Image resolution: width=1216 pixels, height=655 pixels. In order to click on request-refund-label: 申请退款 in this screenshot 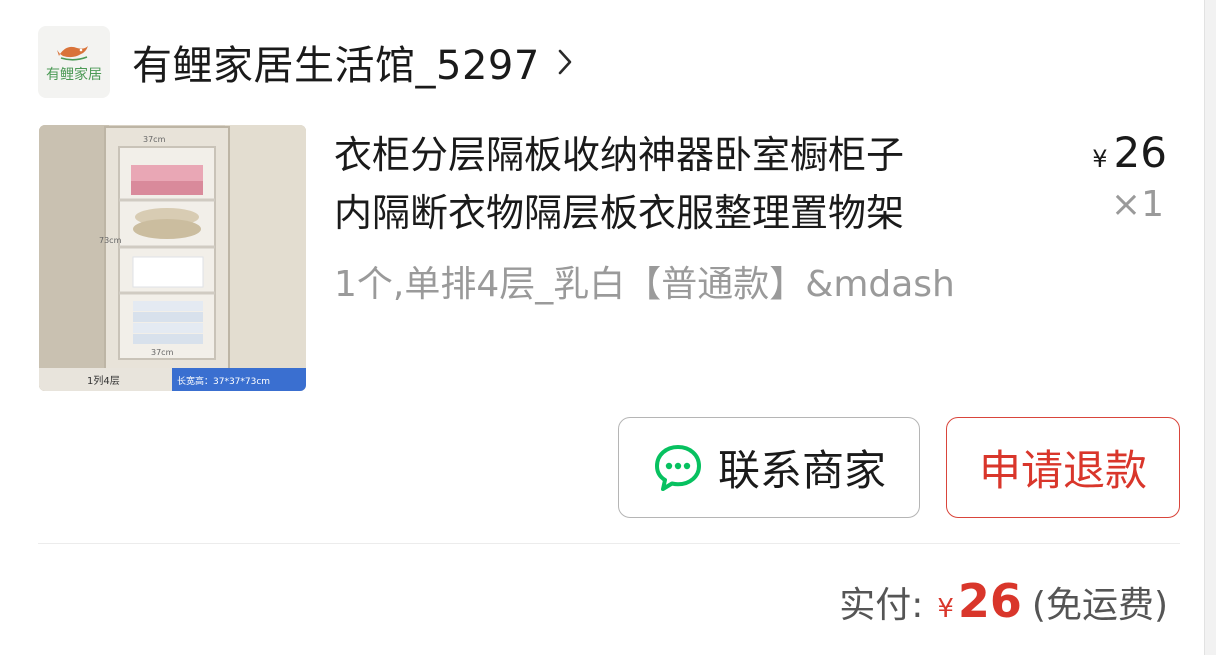, I will do `click(1062, 470)`.